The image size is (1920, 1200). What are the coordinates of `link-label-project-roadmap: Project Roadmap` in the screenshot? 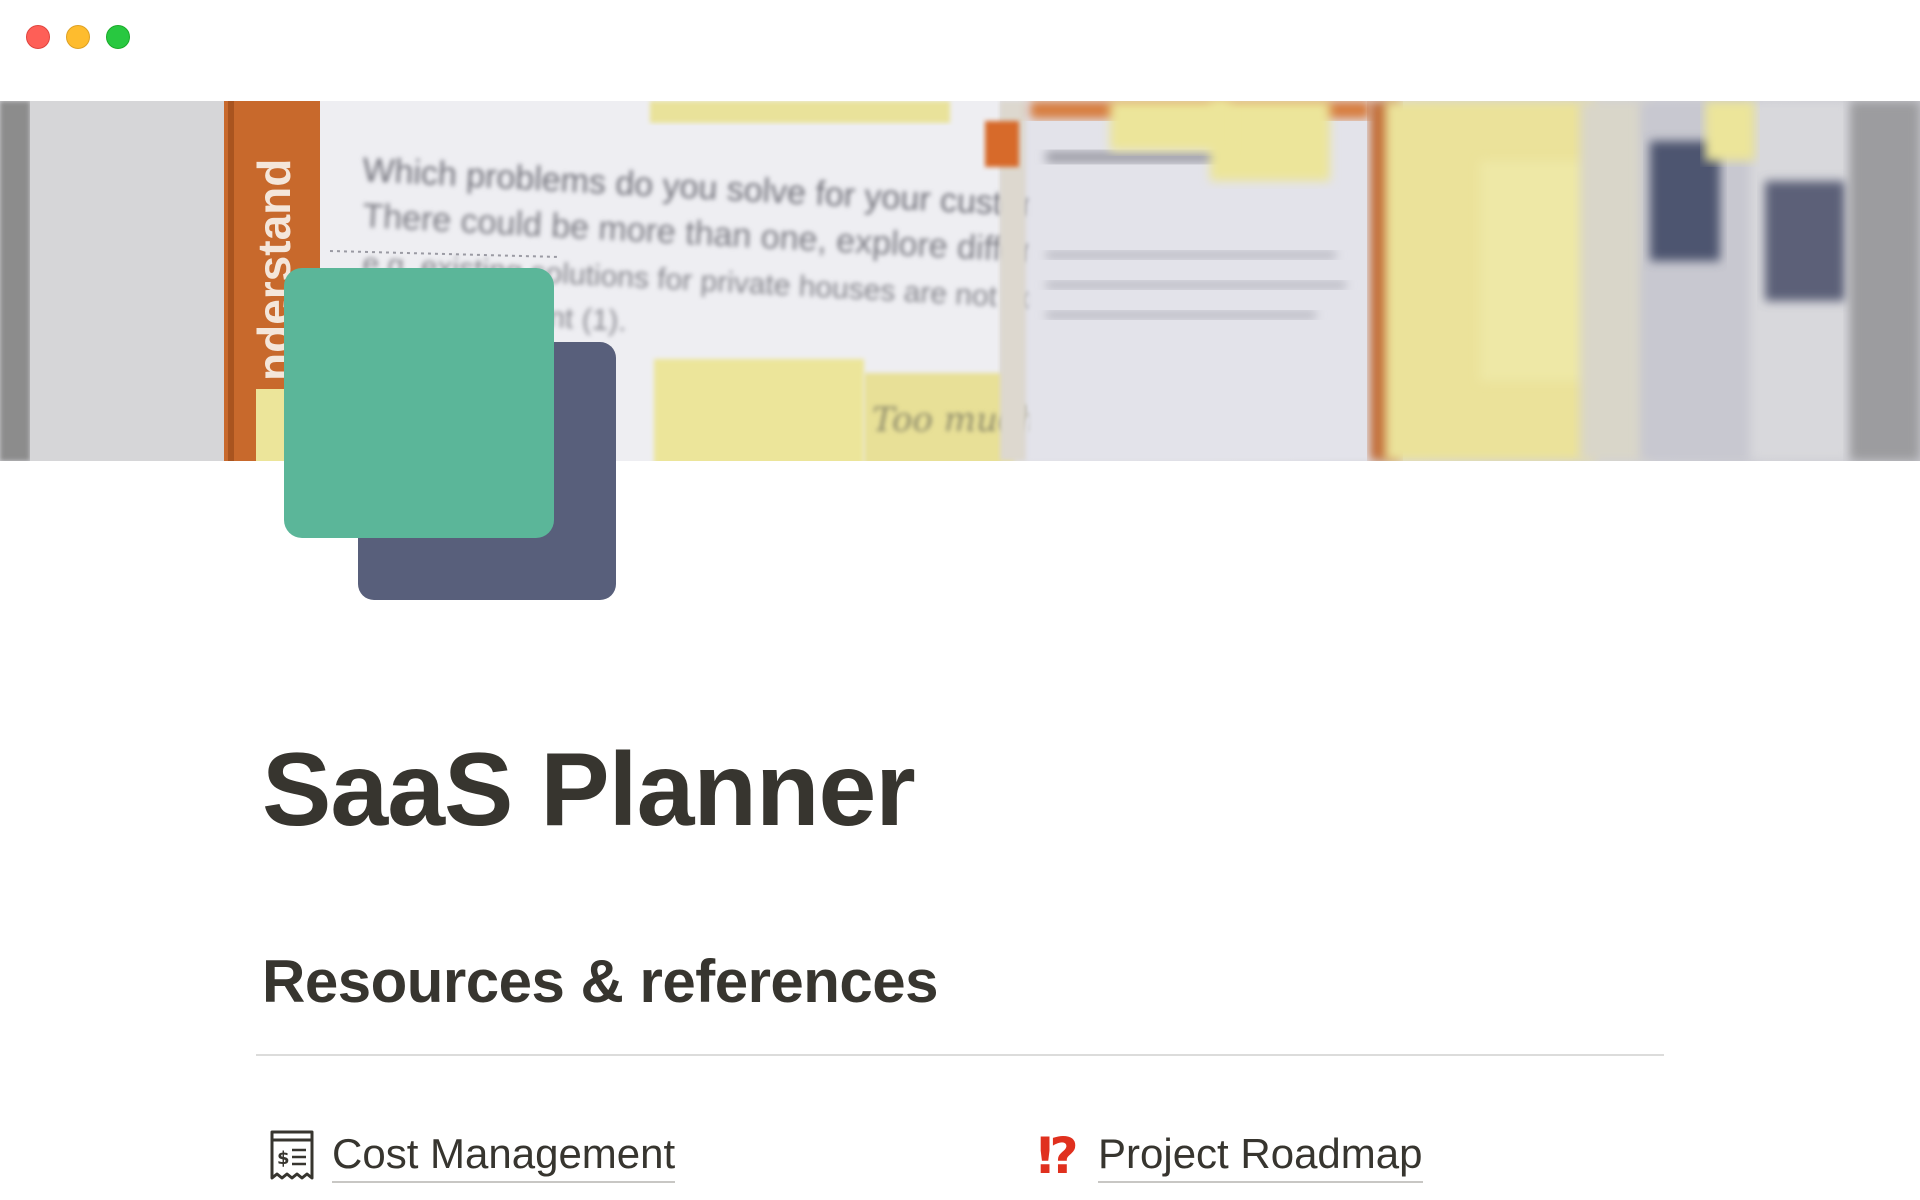 It's located at (1260, 1156).